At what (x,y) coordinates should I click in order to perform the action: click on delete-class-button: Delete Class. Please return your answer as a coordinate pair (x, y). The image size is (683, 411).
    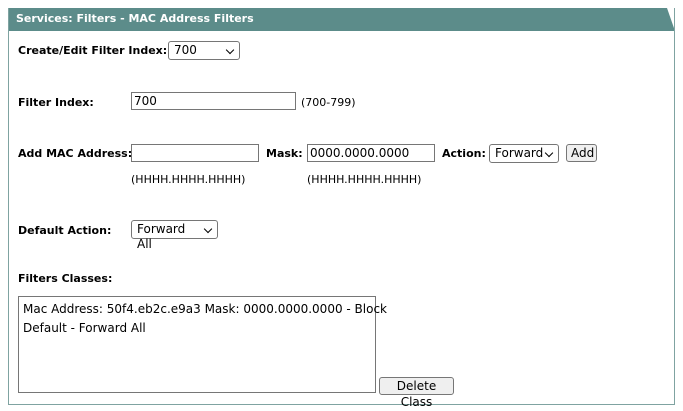
    Looking at the image, I should click on (416, 393).